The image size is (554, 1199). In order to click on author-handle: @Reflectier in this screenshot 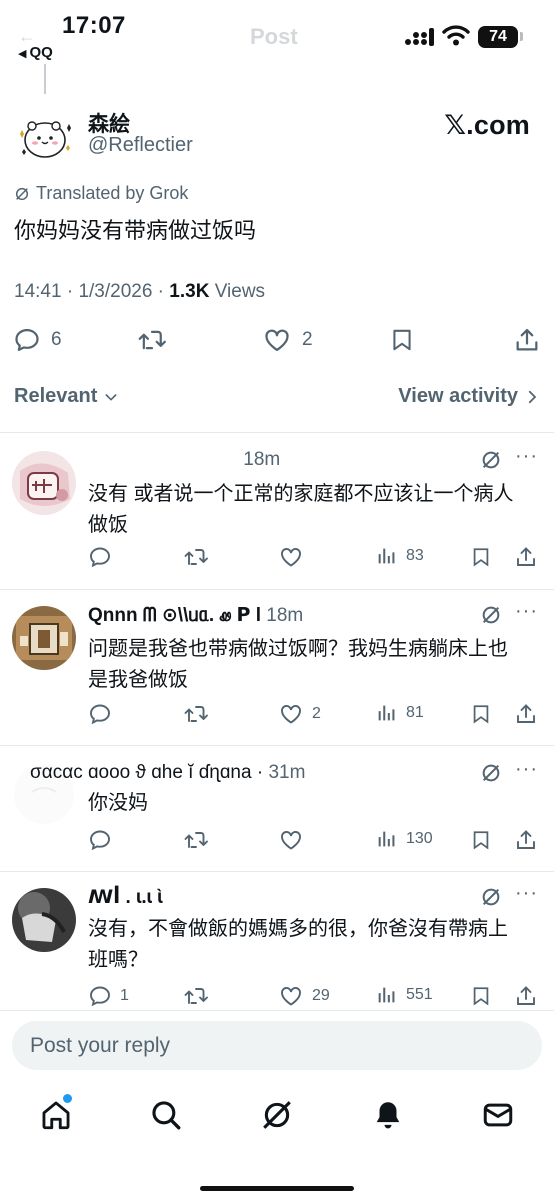, I will do `click(140, 145)`.